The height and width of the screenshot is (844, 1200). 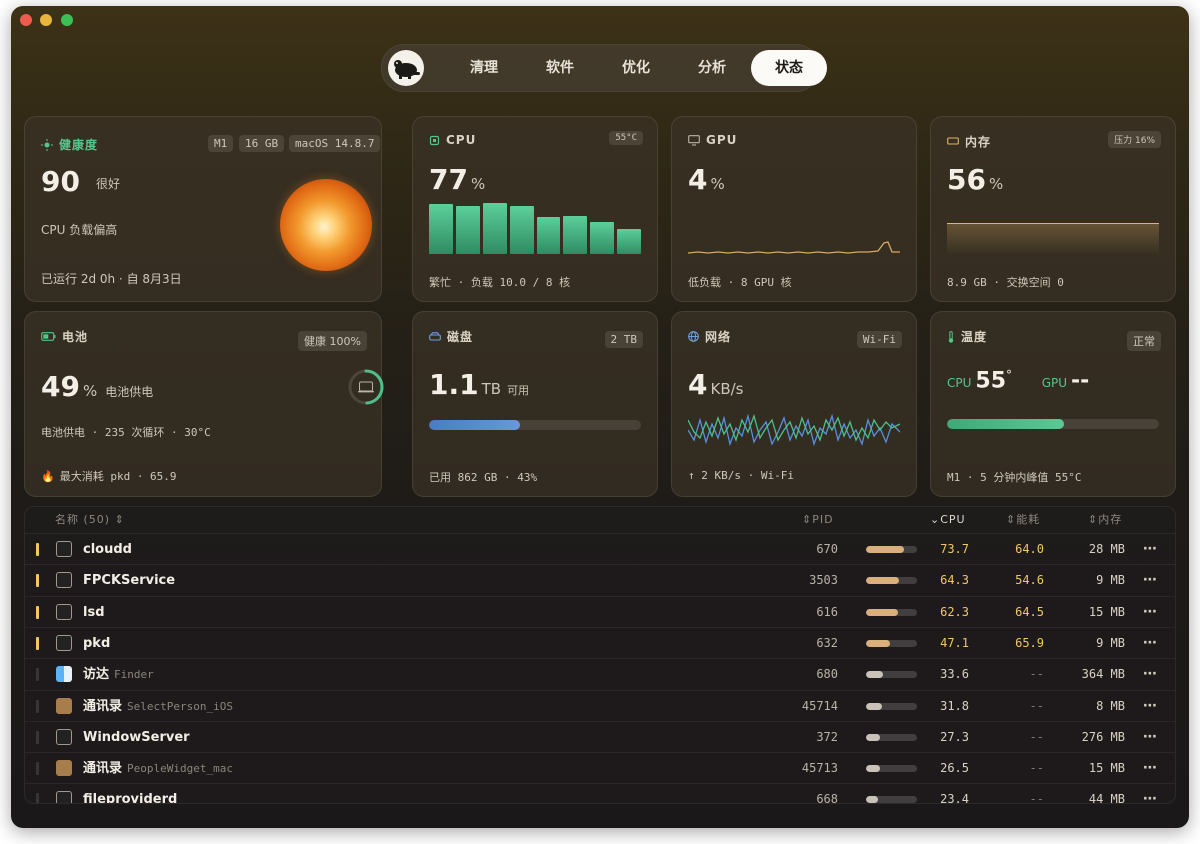 What do you see at coordinates (954, 674) in the screenshot?
I see `process-cpu: 33.6` at bounding box center [954, 674].